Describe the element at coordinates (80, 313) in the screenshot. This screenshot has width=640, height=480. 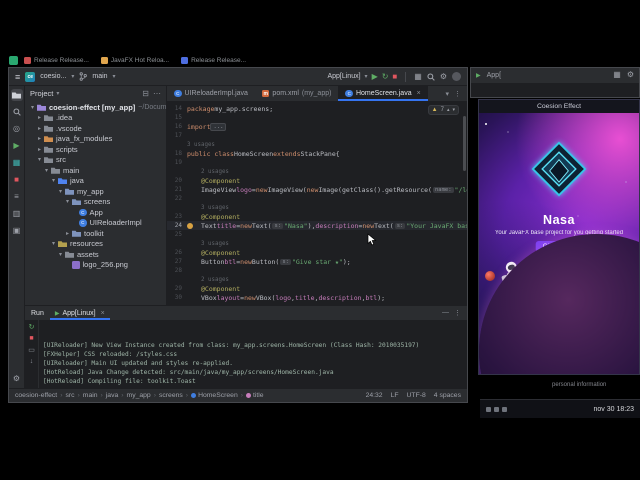
I see `run-tab: ▶ App[Linux] ×` at that location.